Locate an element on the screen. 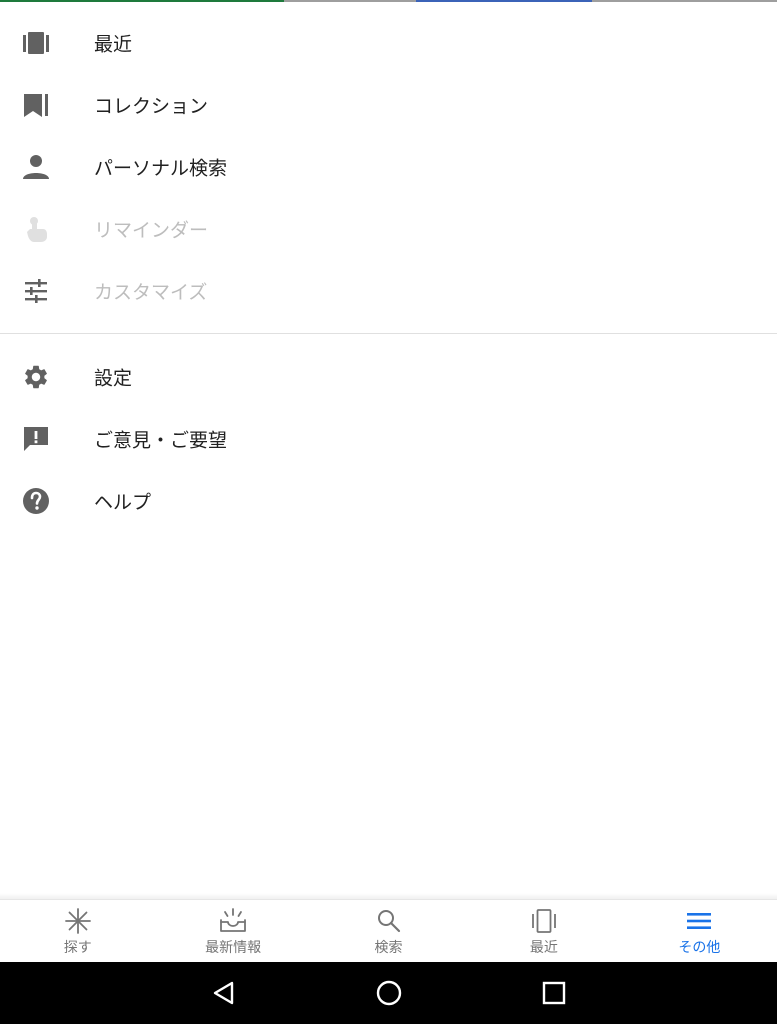  menu-item-label: リマインダー is located at coordinates (151, 230).